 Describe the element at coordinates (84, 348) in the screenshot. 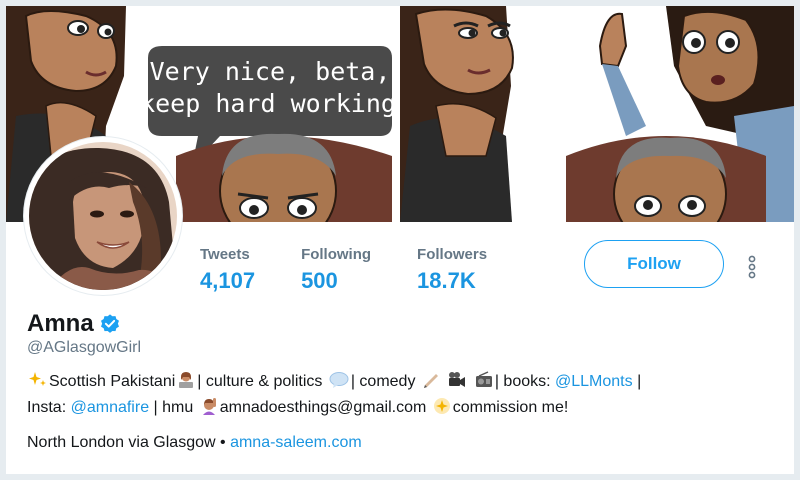

I see `profile-handle: @AGlasgowGirl` at that location.